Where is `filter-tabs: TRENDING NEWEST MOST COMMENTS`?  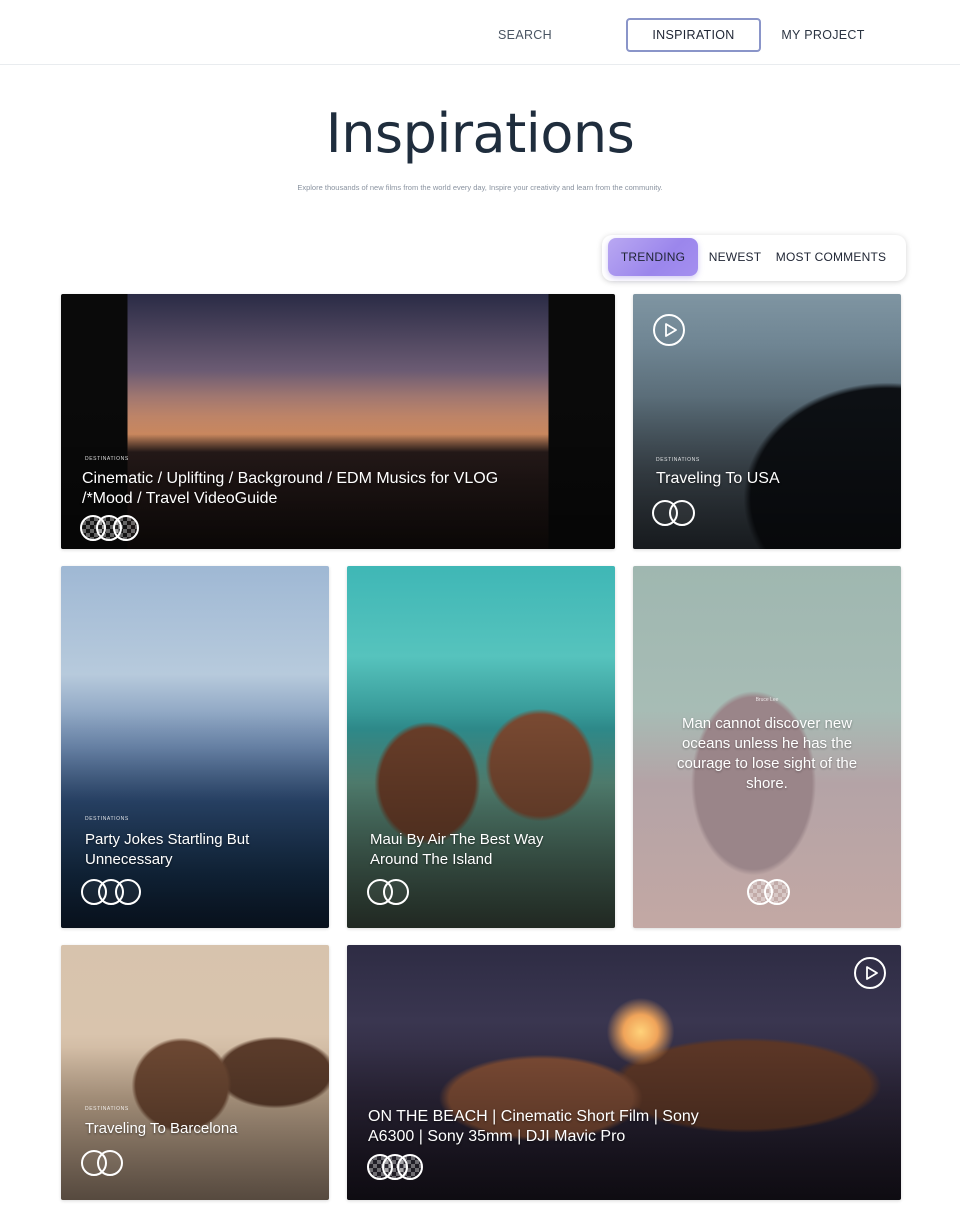
filter-tabs: TRENDING NEWEST MOST COMMENTS is located at coordinates (754, 258).